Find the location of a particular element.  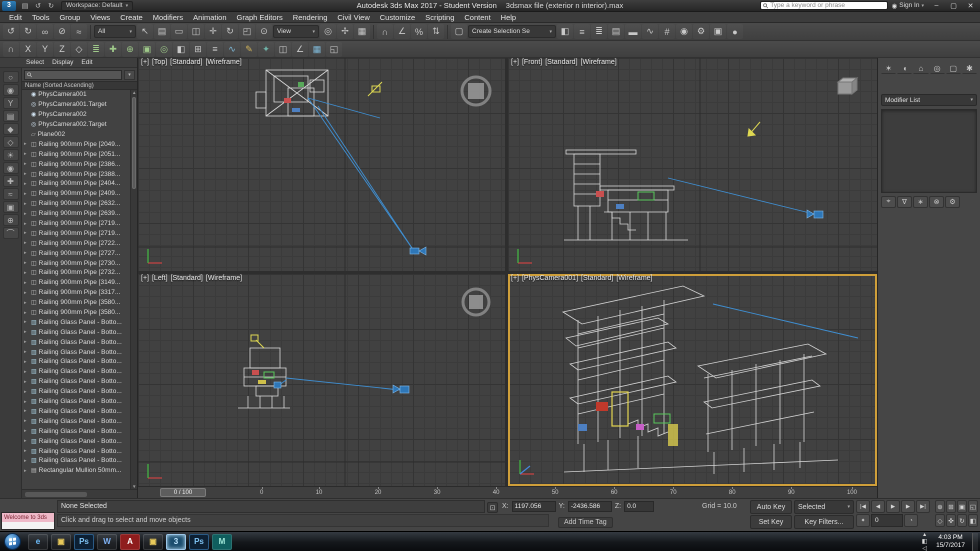

redo-scene-icon: ↻ is located at coordinates (28, 31).